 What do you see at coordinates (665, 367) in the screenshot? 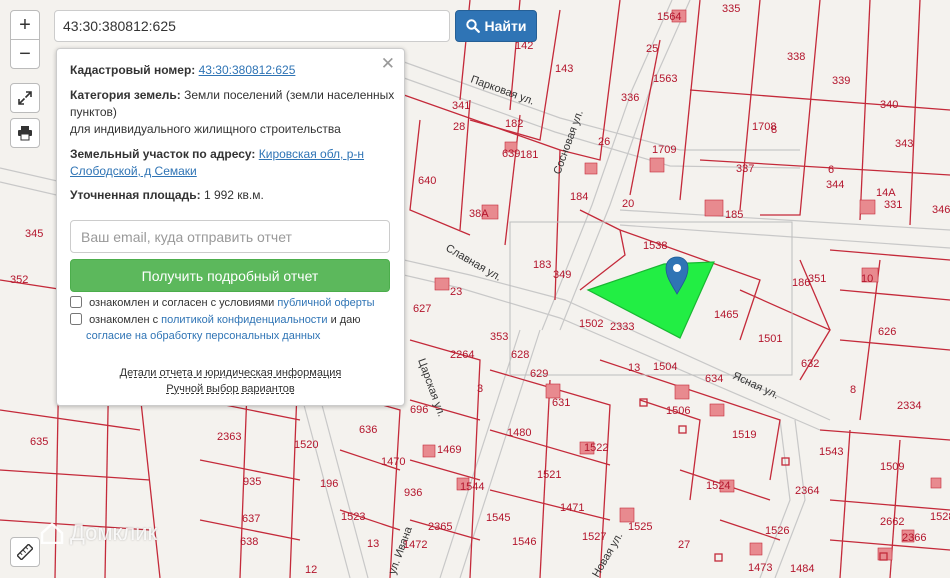
I see `plot-number-label: 1504` at bounding box center [665, 367].